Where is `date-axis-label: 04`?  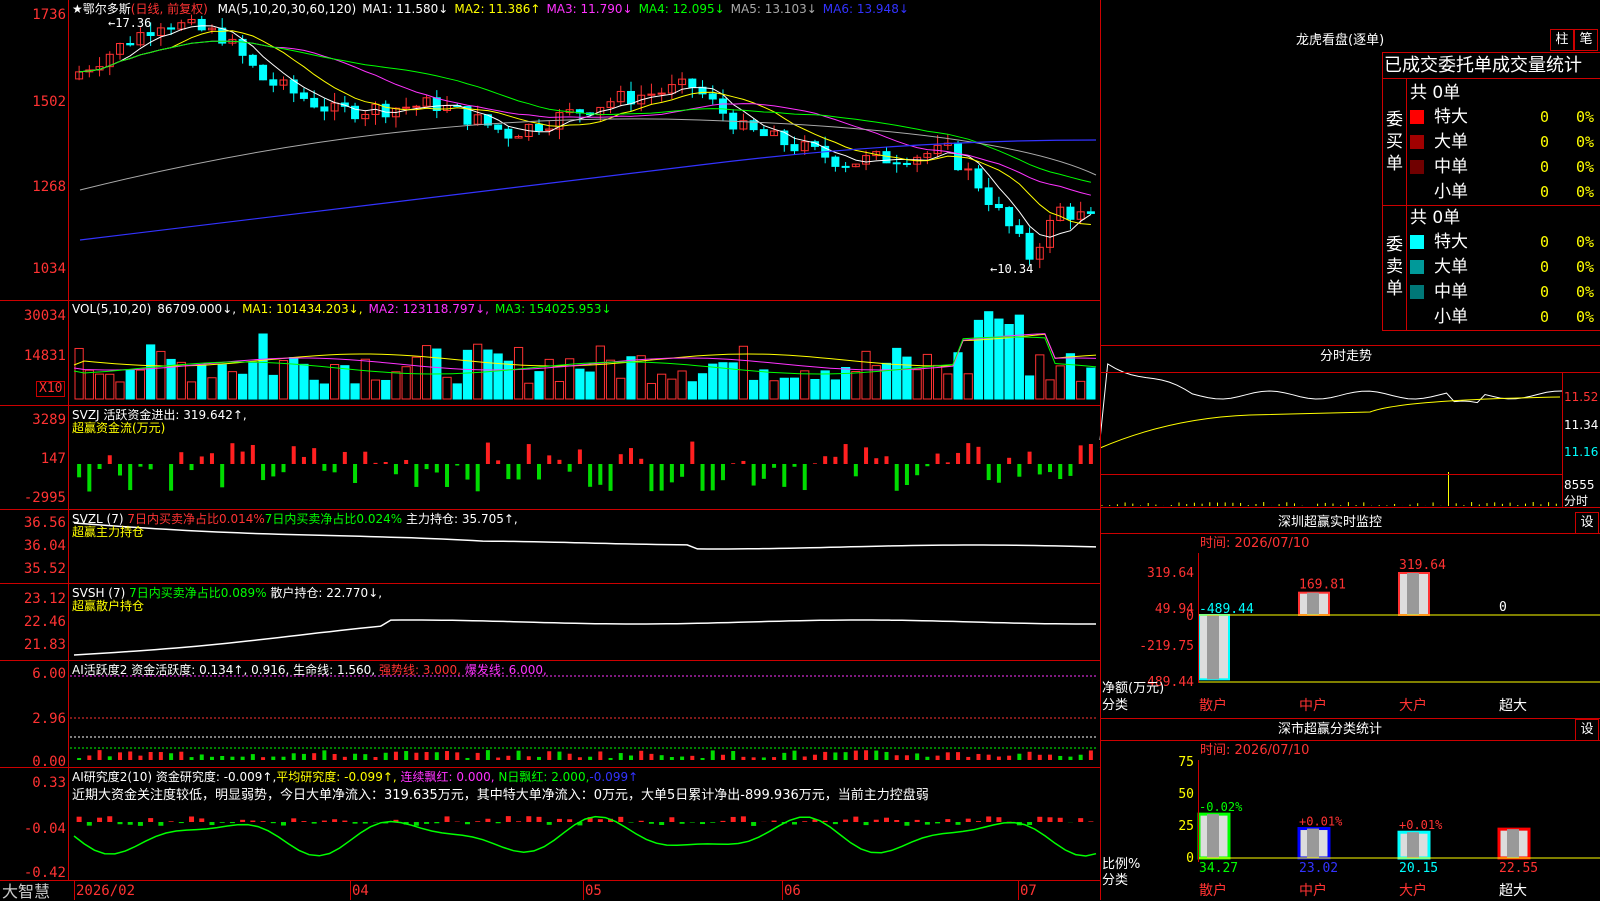
date-axis-label: 04 is located at coordinates (360, 891).